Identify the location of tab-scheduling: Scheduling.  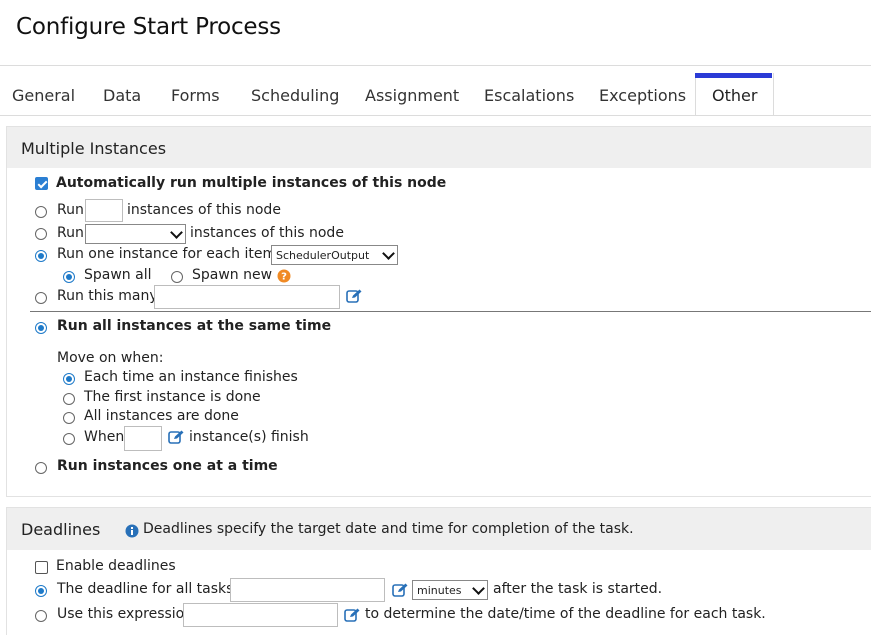
(295, 95).